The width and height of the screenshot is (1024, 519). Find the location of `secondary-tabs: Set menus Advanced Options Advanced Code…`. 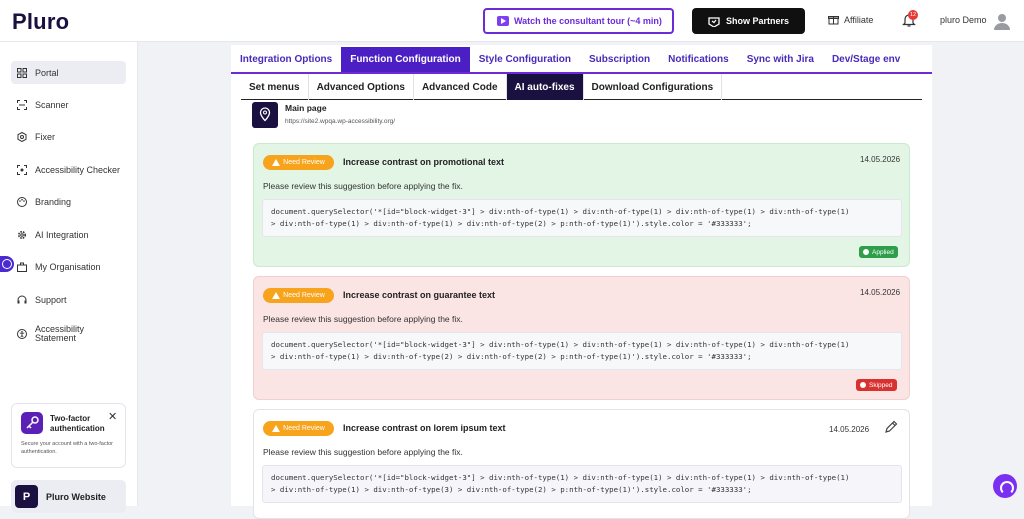

secondary-tabs: Set menus Advanced Options Advanced Code… is located at coordinates (581, 87).